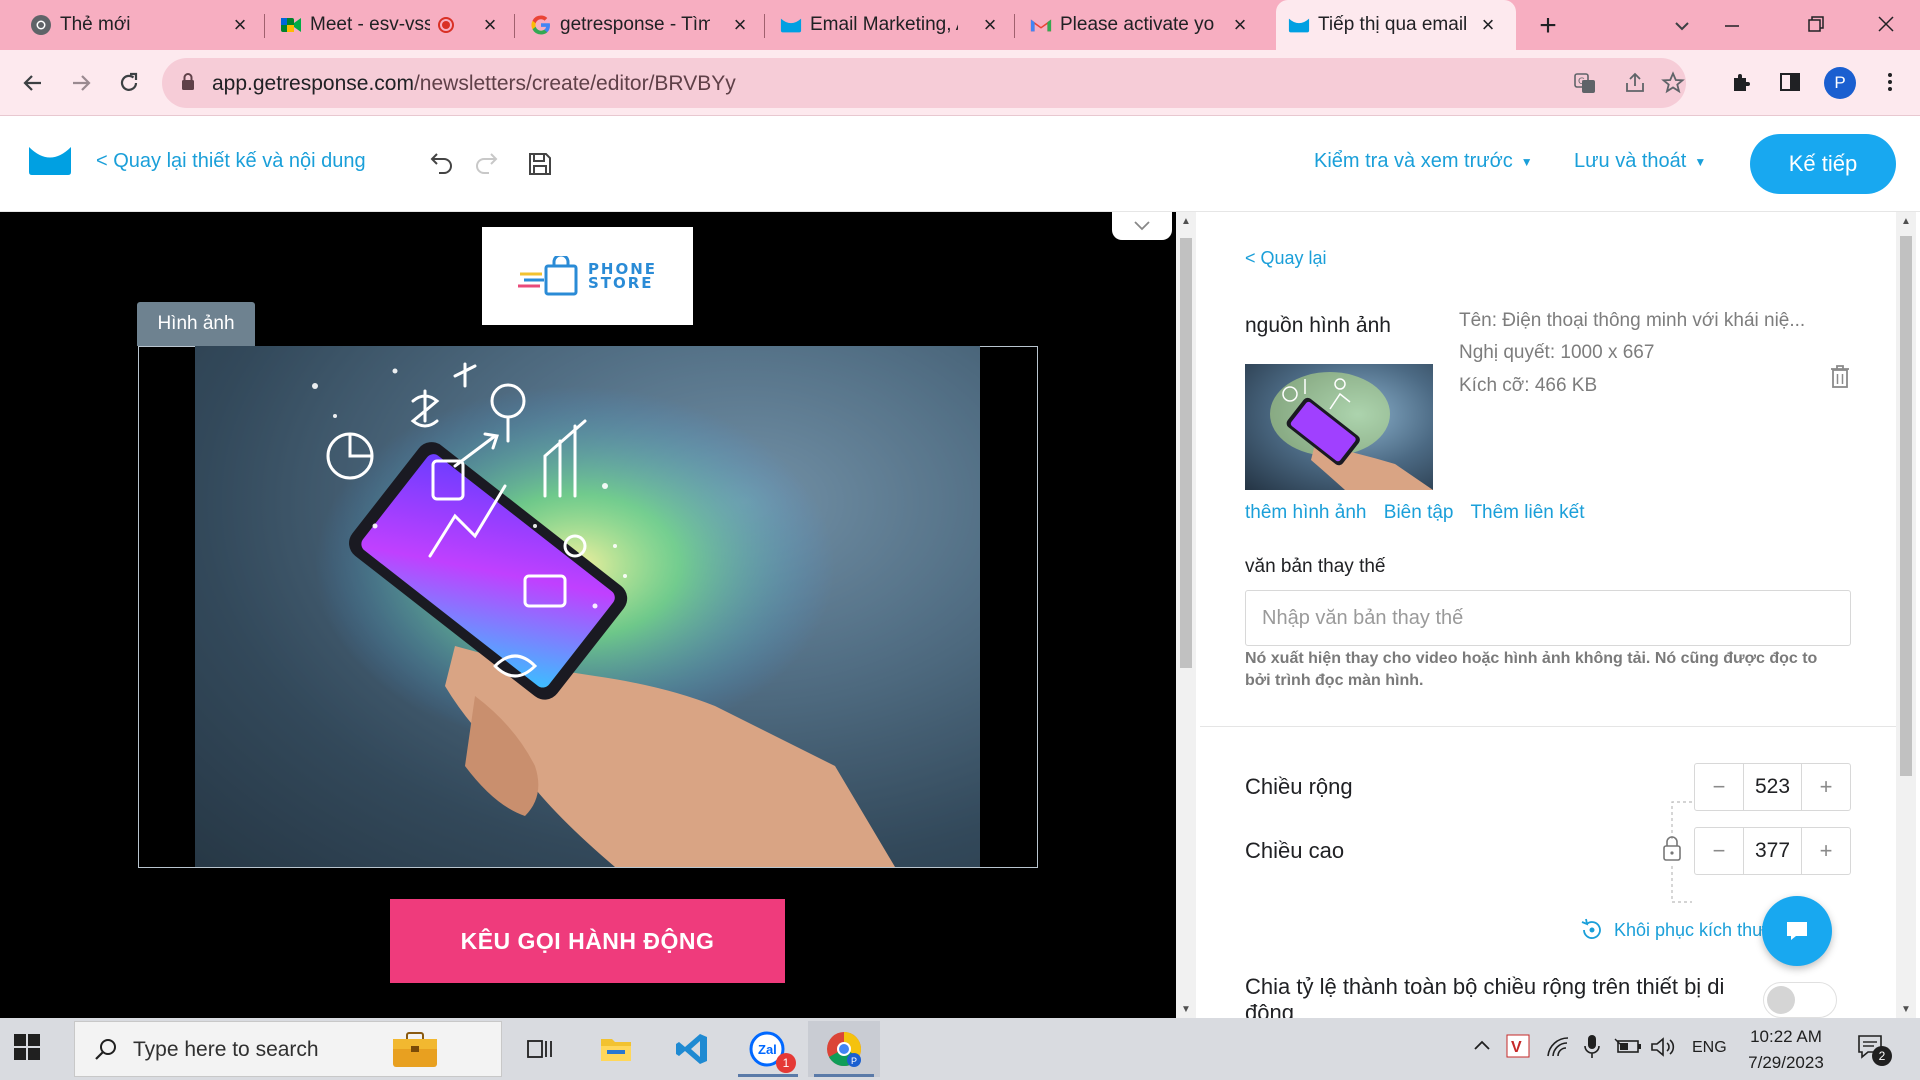 The width and height of the screenshot is (1920, 1080). What do you see at coordinates (1548, 618) in the screenshot?
I see `alt-text-input` at bounding box center [1548, 618].